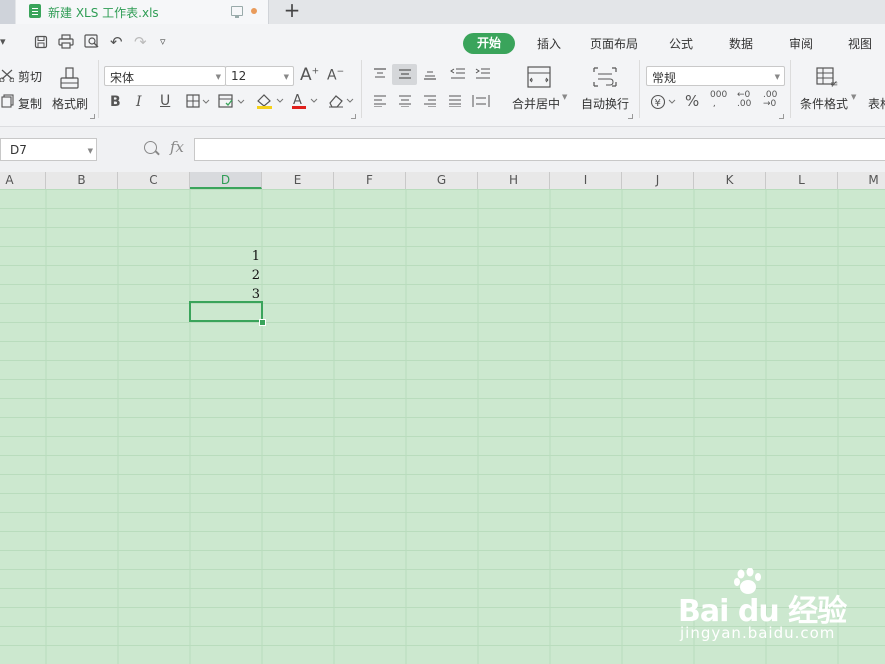 This screenshot has height=664, width=885. Describe the element at coordinates (70, 79) in the screenshot. I see `format-painter-icon` at that location.